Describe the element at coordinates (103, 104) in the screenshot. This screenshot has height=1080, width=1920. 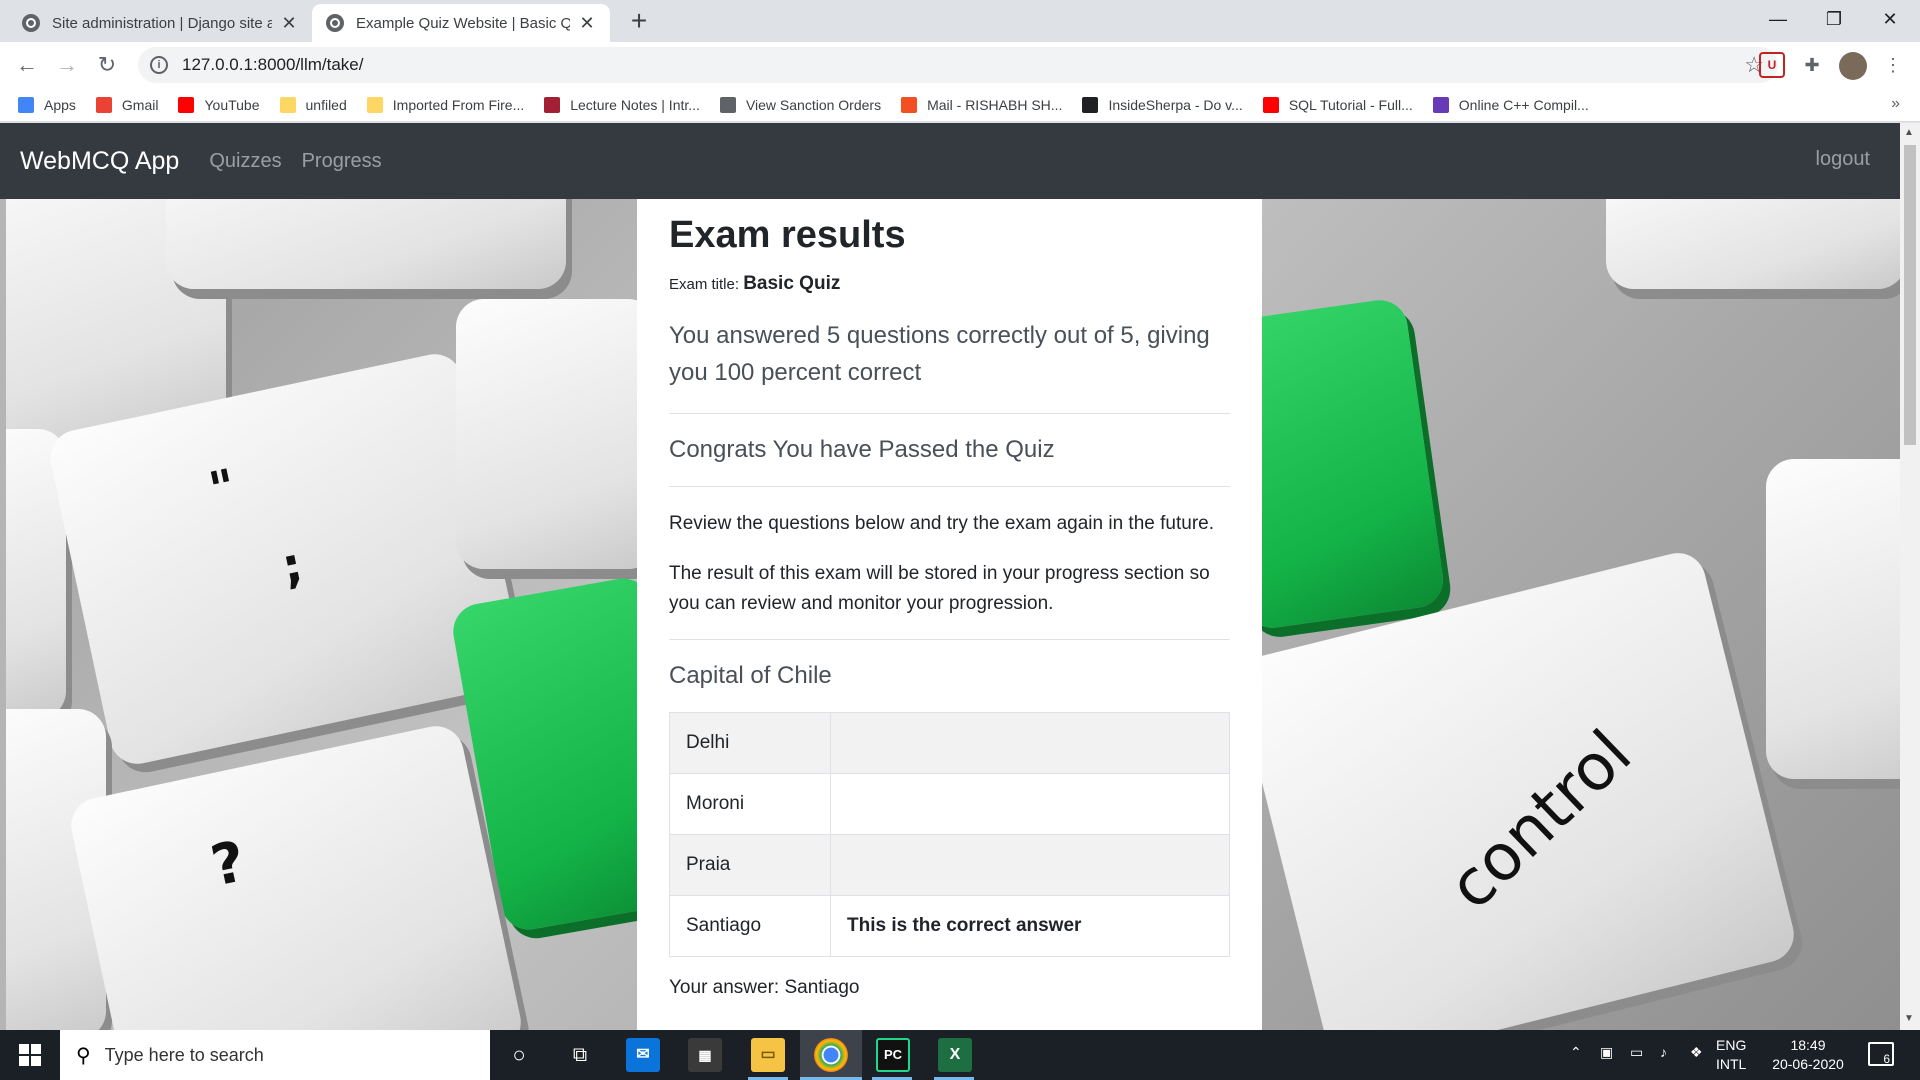
I see `gmail-icon` at that location.